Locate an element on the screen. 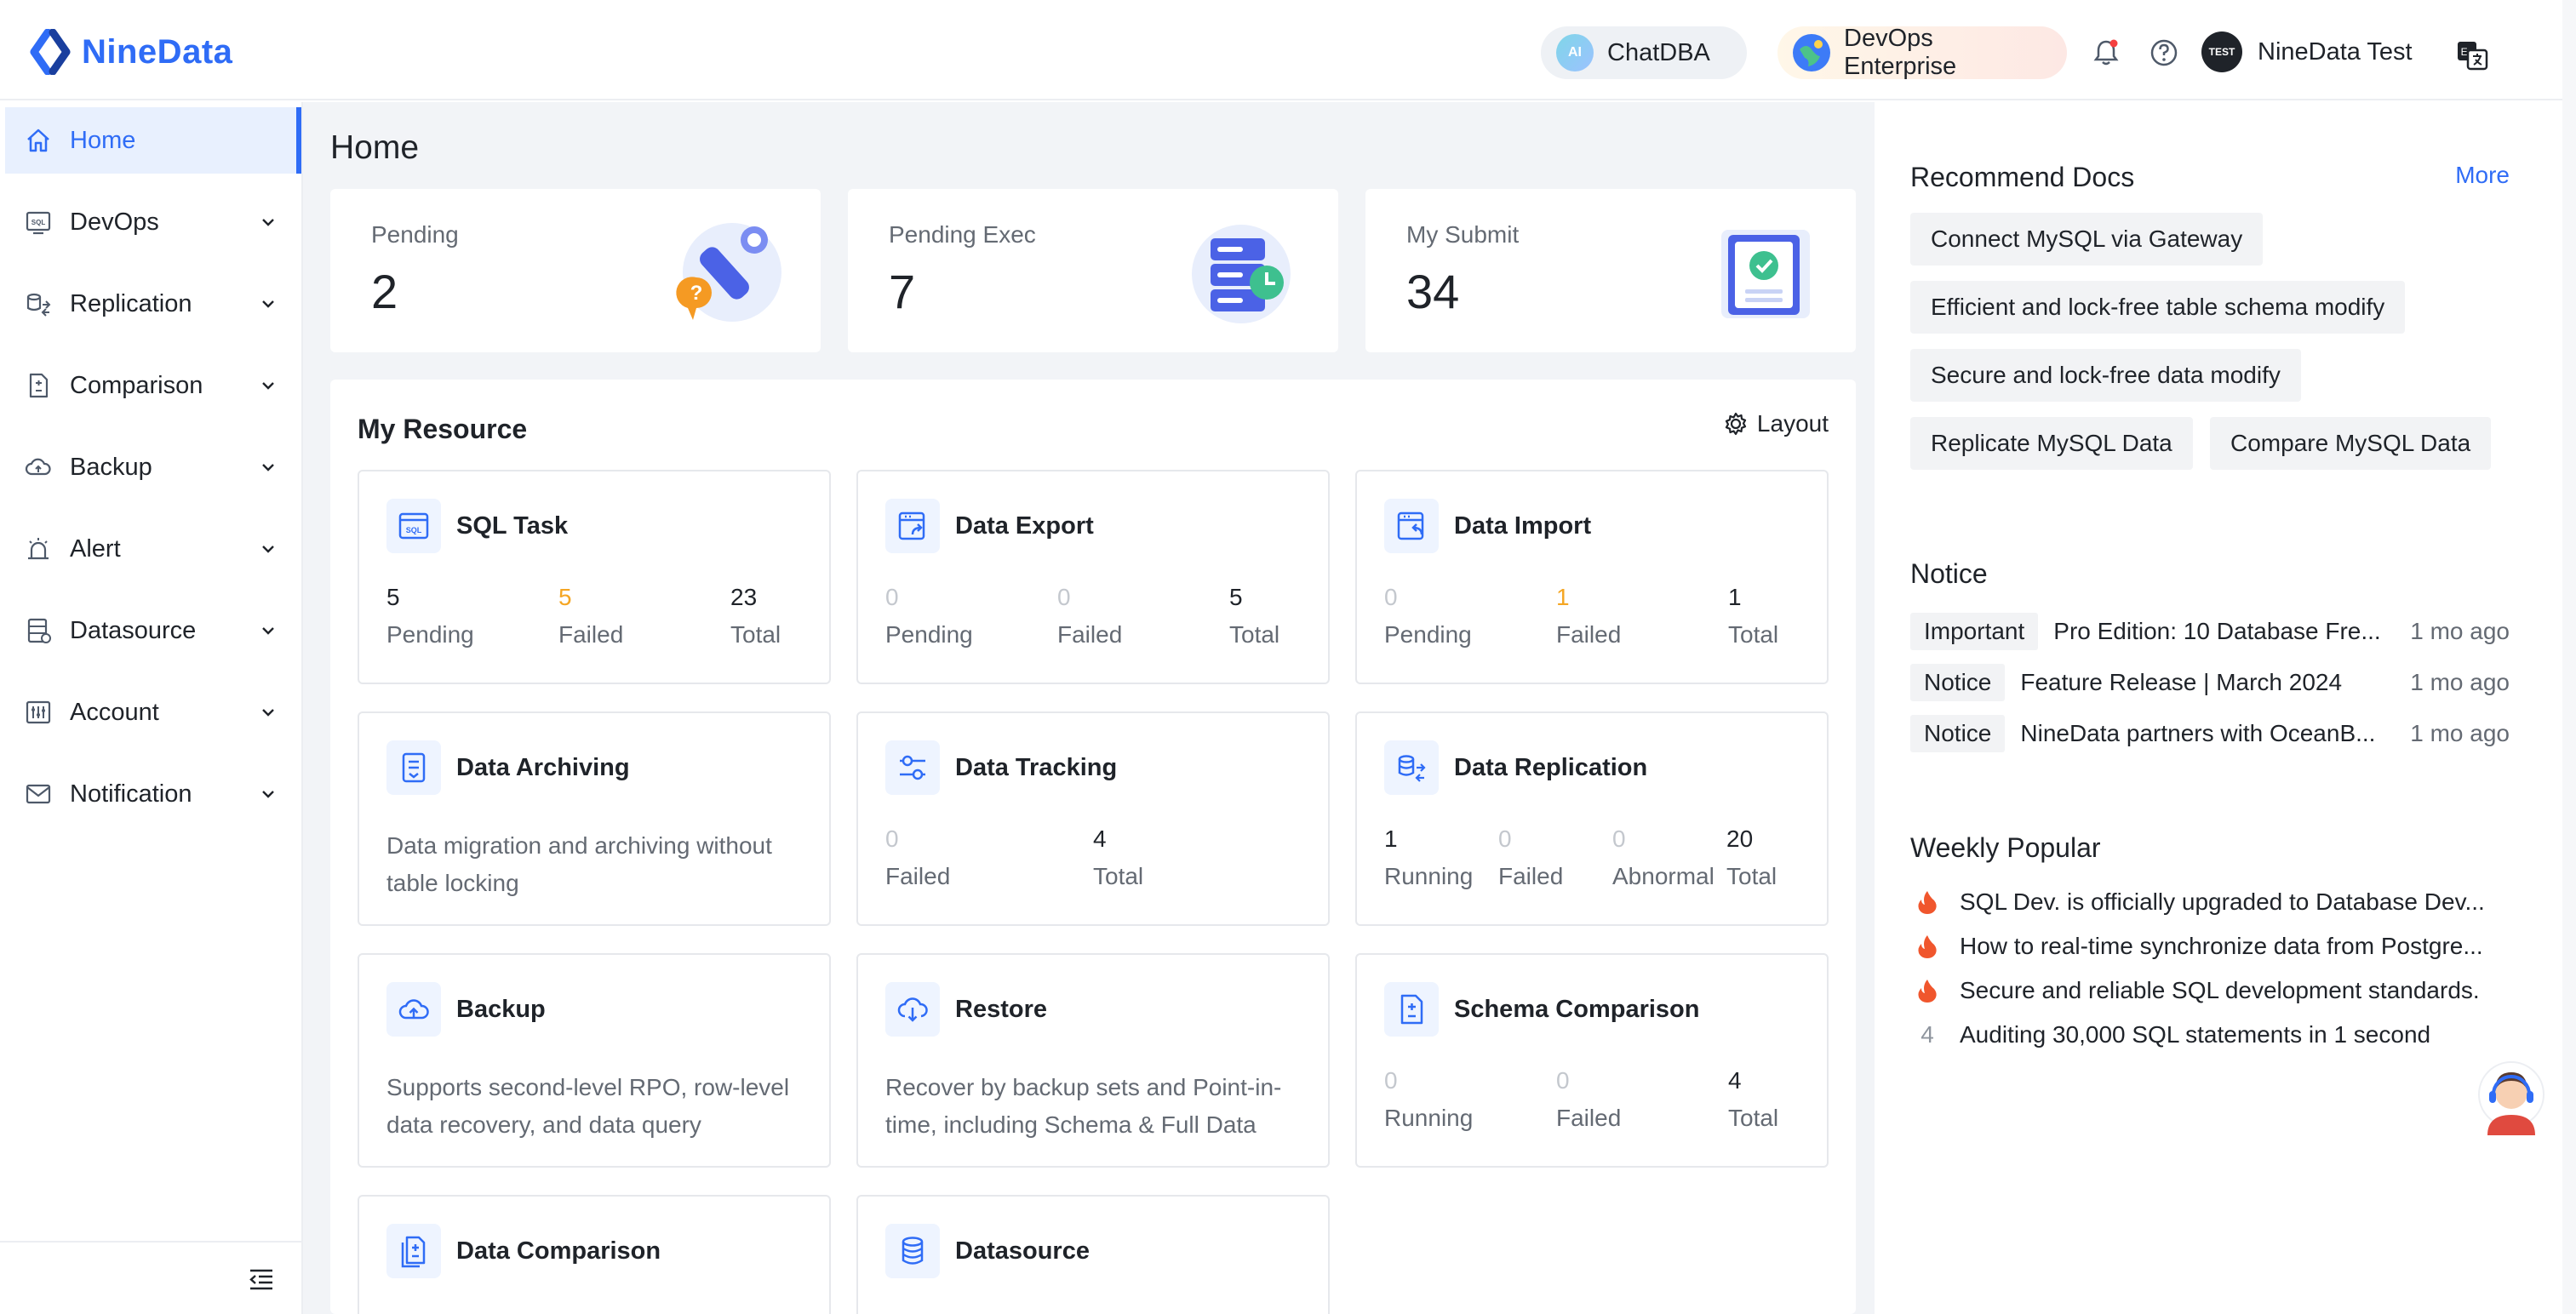 Image resolution: width=2576 pixels, height=1314 pixels. layout-button: Layout is located at coordinates (1776, 423).